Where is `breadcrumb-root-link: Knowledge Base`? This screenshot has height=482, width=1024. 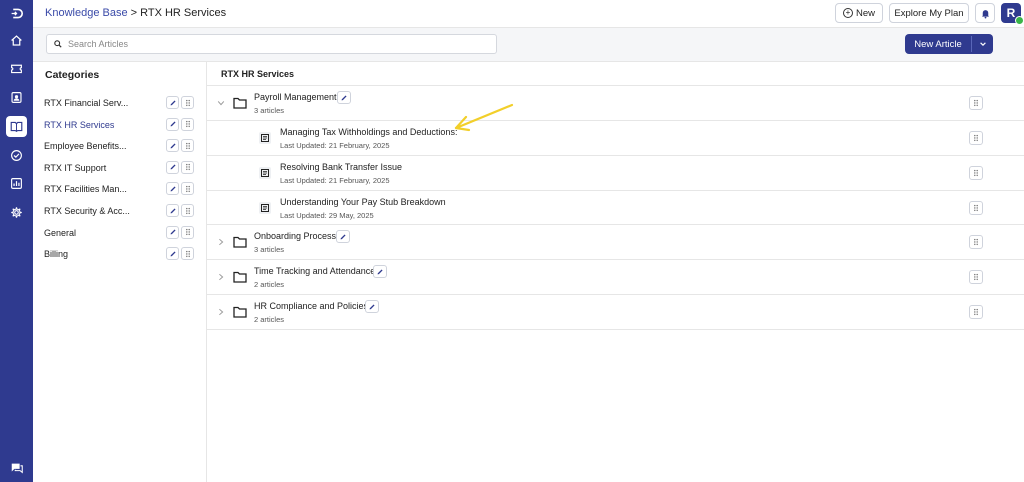 breadcrumb-root-link: Knowledge Base is located at coordinates (86, 13).